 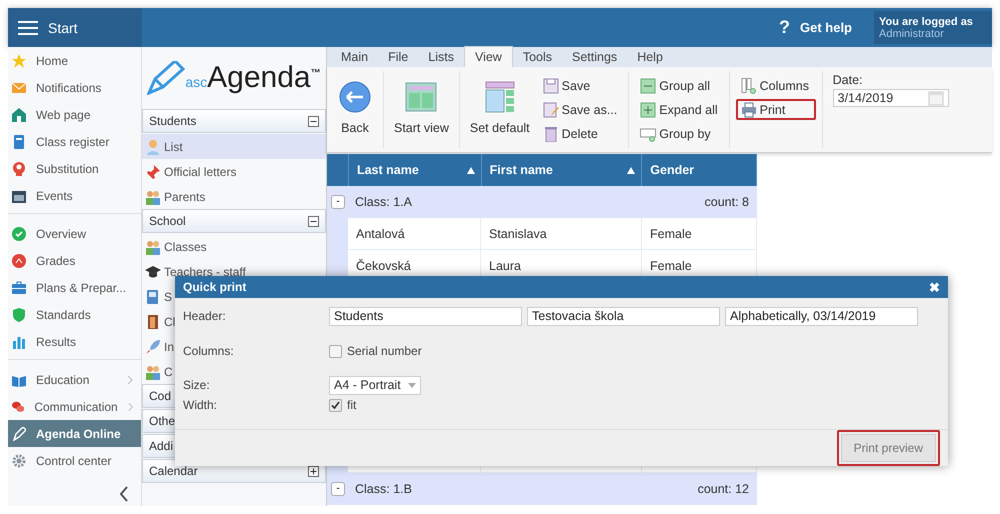 I want to click on field-label: Size:, so click(x=197, y=385).